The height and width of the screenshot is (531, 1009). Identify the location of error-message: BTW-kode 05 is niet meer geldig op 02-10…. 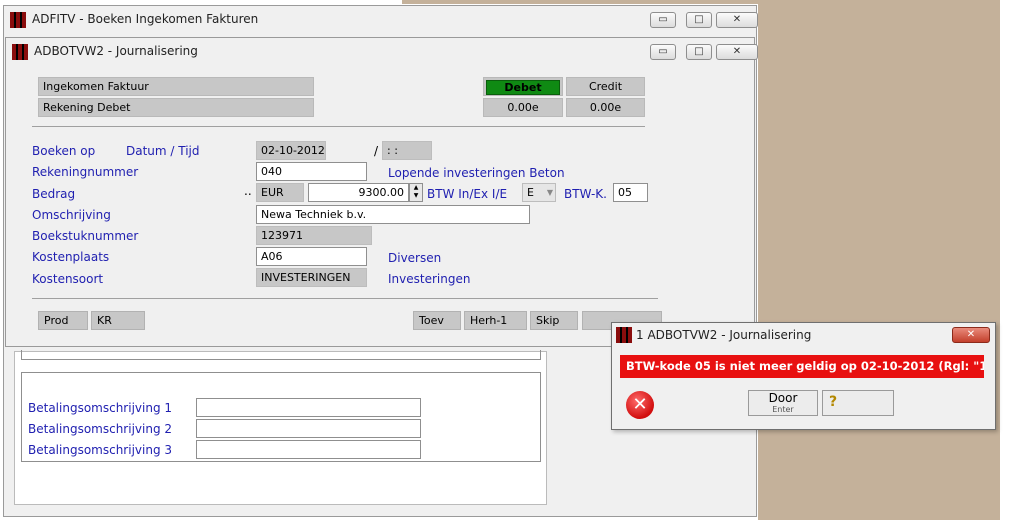
(802, 366).